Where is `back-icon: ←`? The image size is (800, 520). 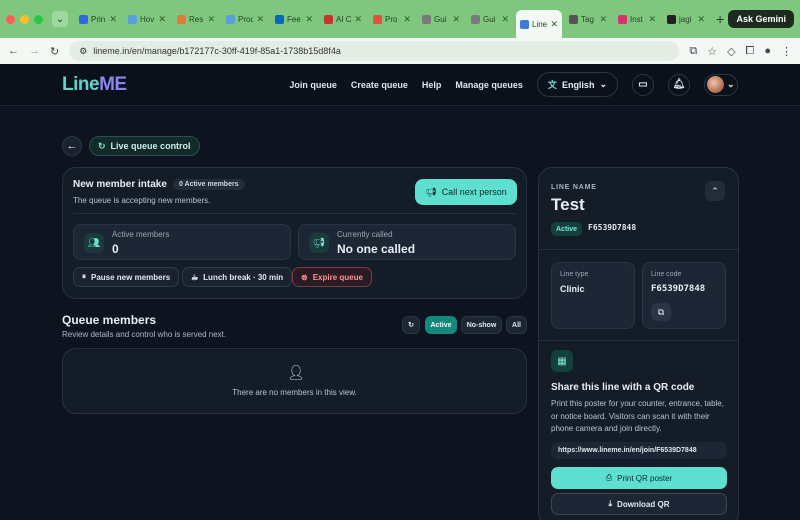
back-icon: ← is located at coordinates (13, 51).